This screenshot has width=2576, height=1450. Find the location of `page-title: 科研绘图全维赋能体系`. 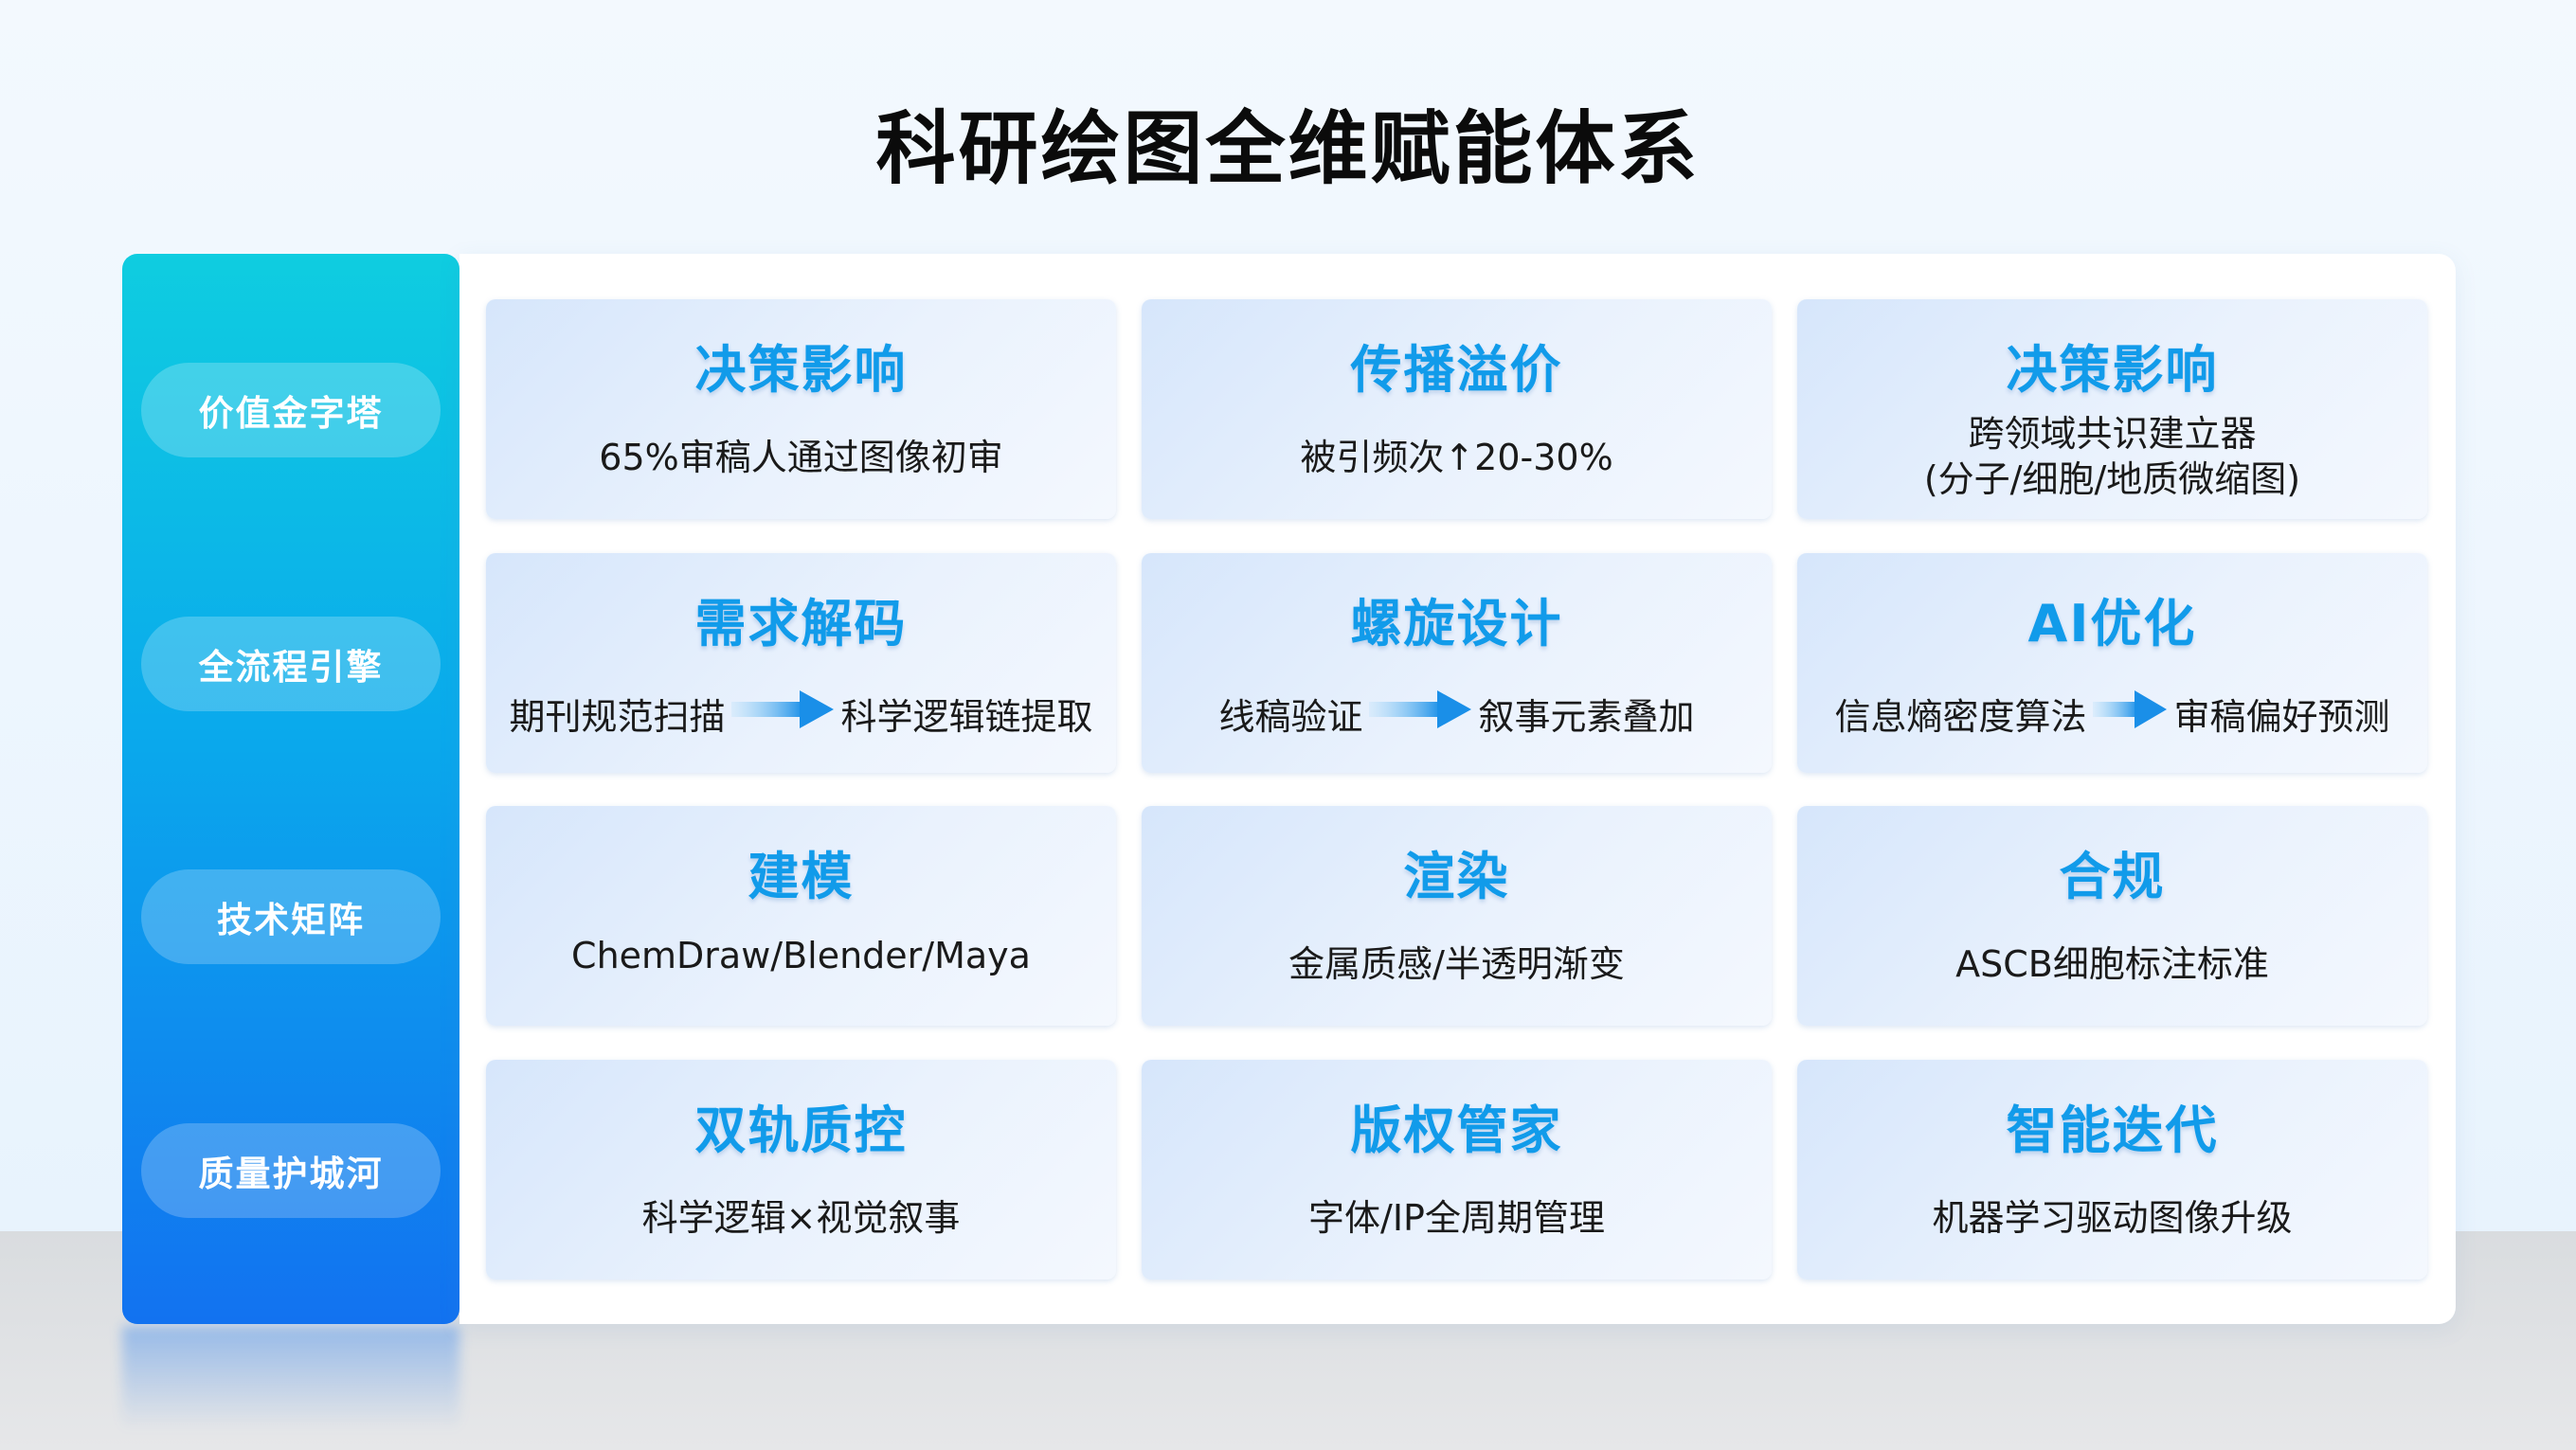

page-title: 科研绘图全维赋能体系 is located at coordinates (1288, 148).